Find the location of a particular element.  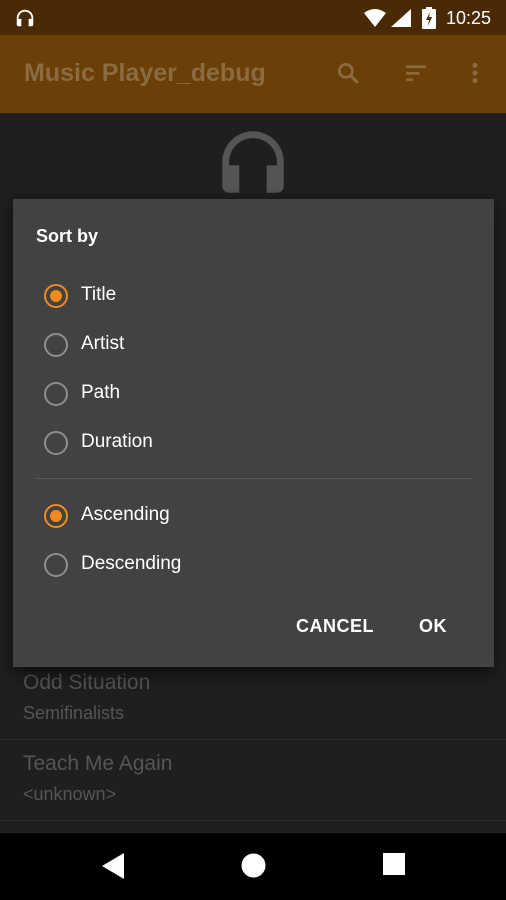

wifi-icon is located at coordinates (375, 18).